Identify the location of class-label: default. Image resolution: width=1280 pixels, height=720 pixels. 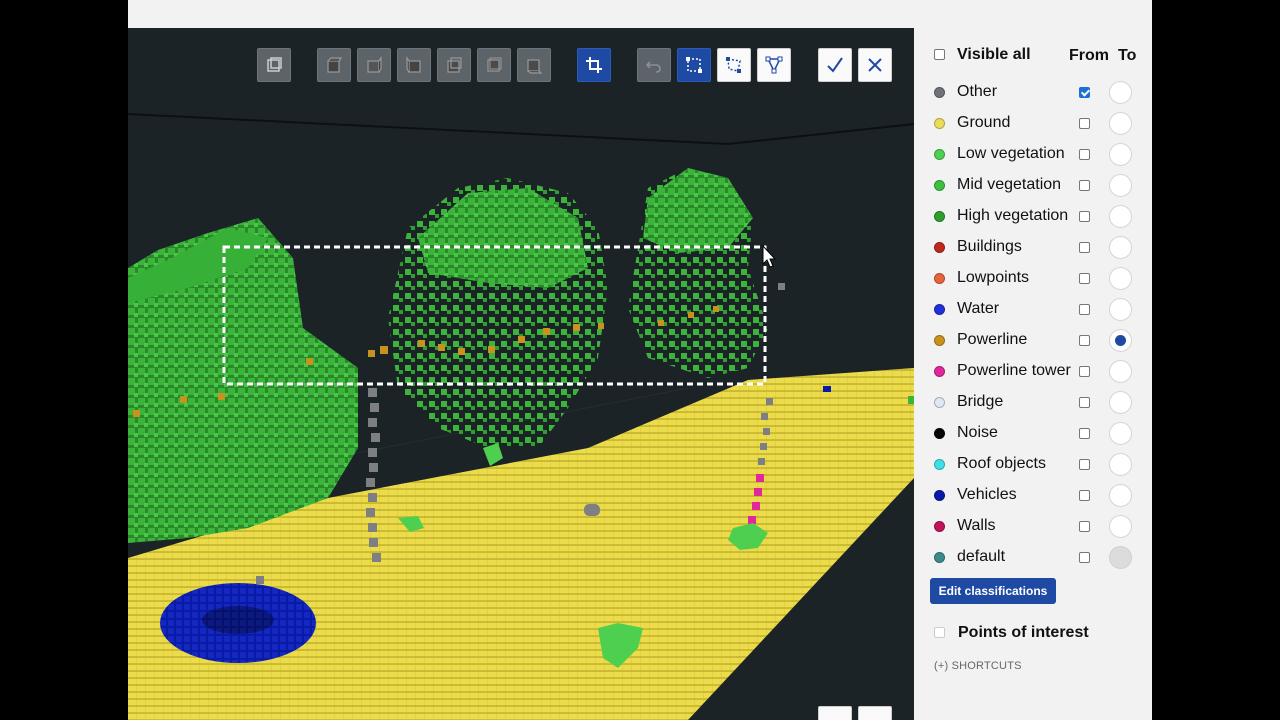
(981, 556).